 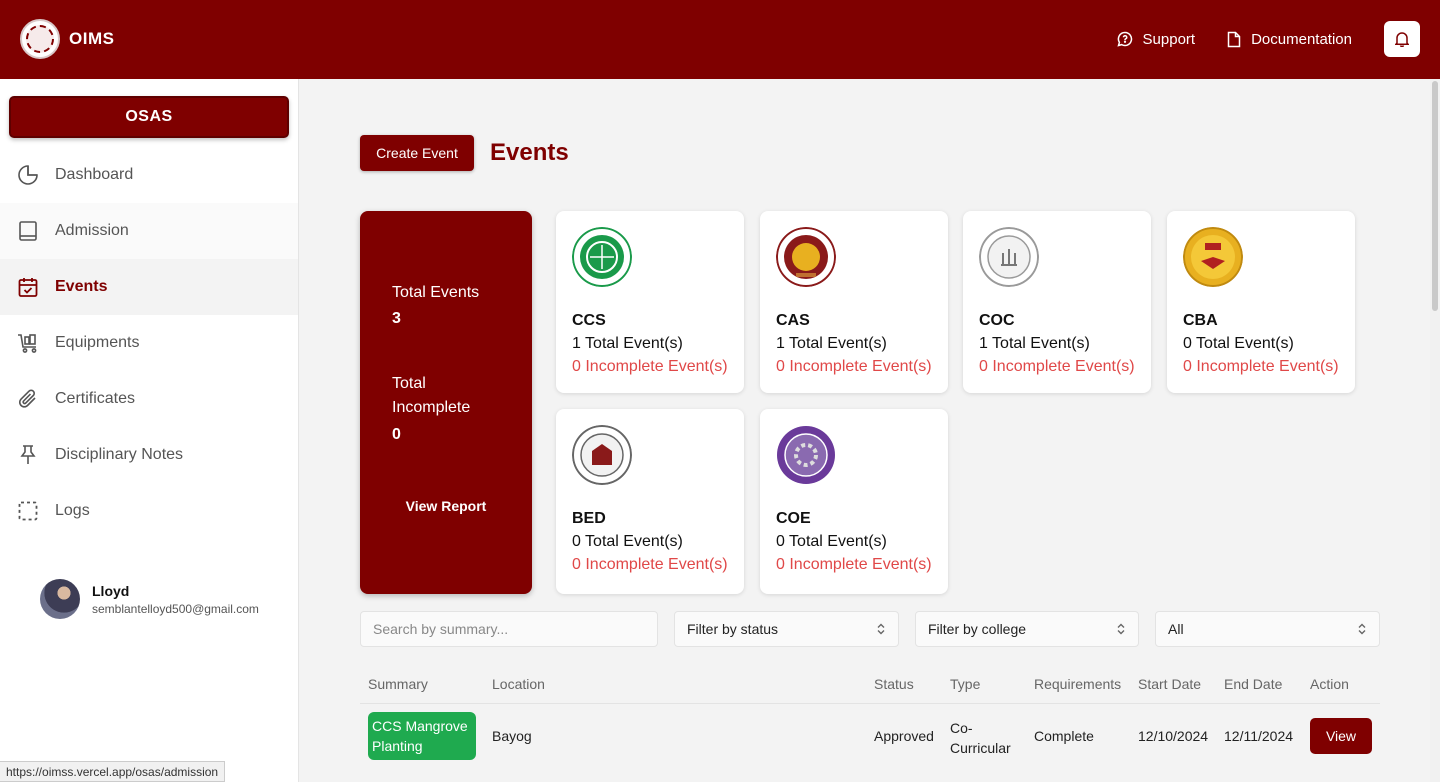 What do you see at coordinates (1124, 39) in the screenshot?
I see `chat-help-icon` at bounding box center [1124, 39].